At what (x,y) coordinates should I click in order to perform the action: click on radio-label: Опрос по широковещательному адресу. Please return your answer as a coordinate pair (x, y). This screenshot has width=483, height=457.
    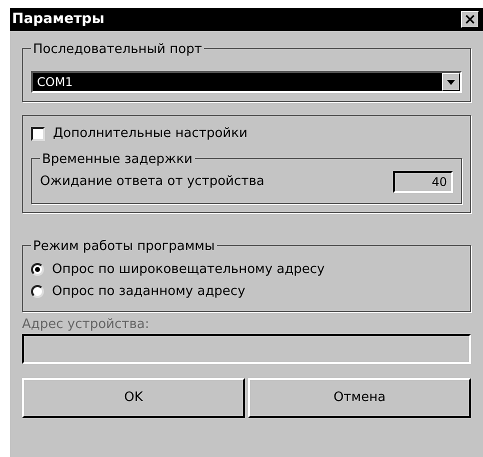
    Looking at the image, I should click on (188, 269).